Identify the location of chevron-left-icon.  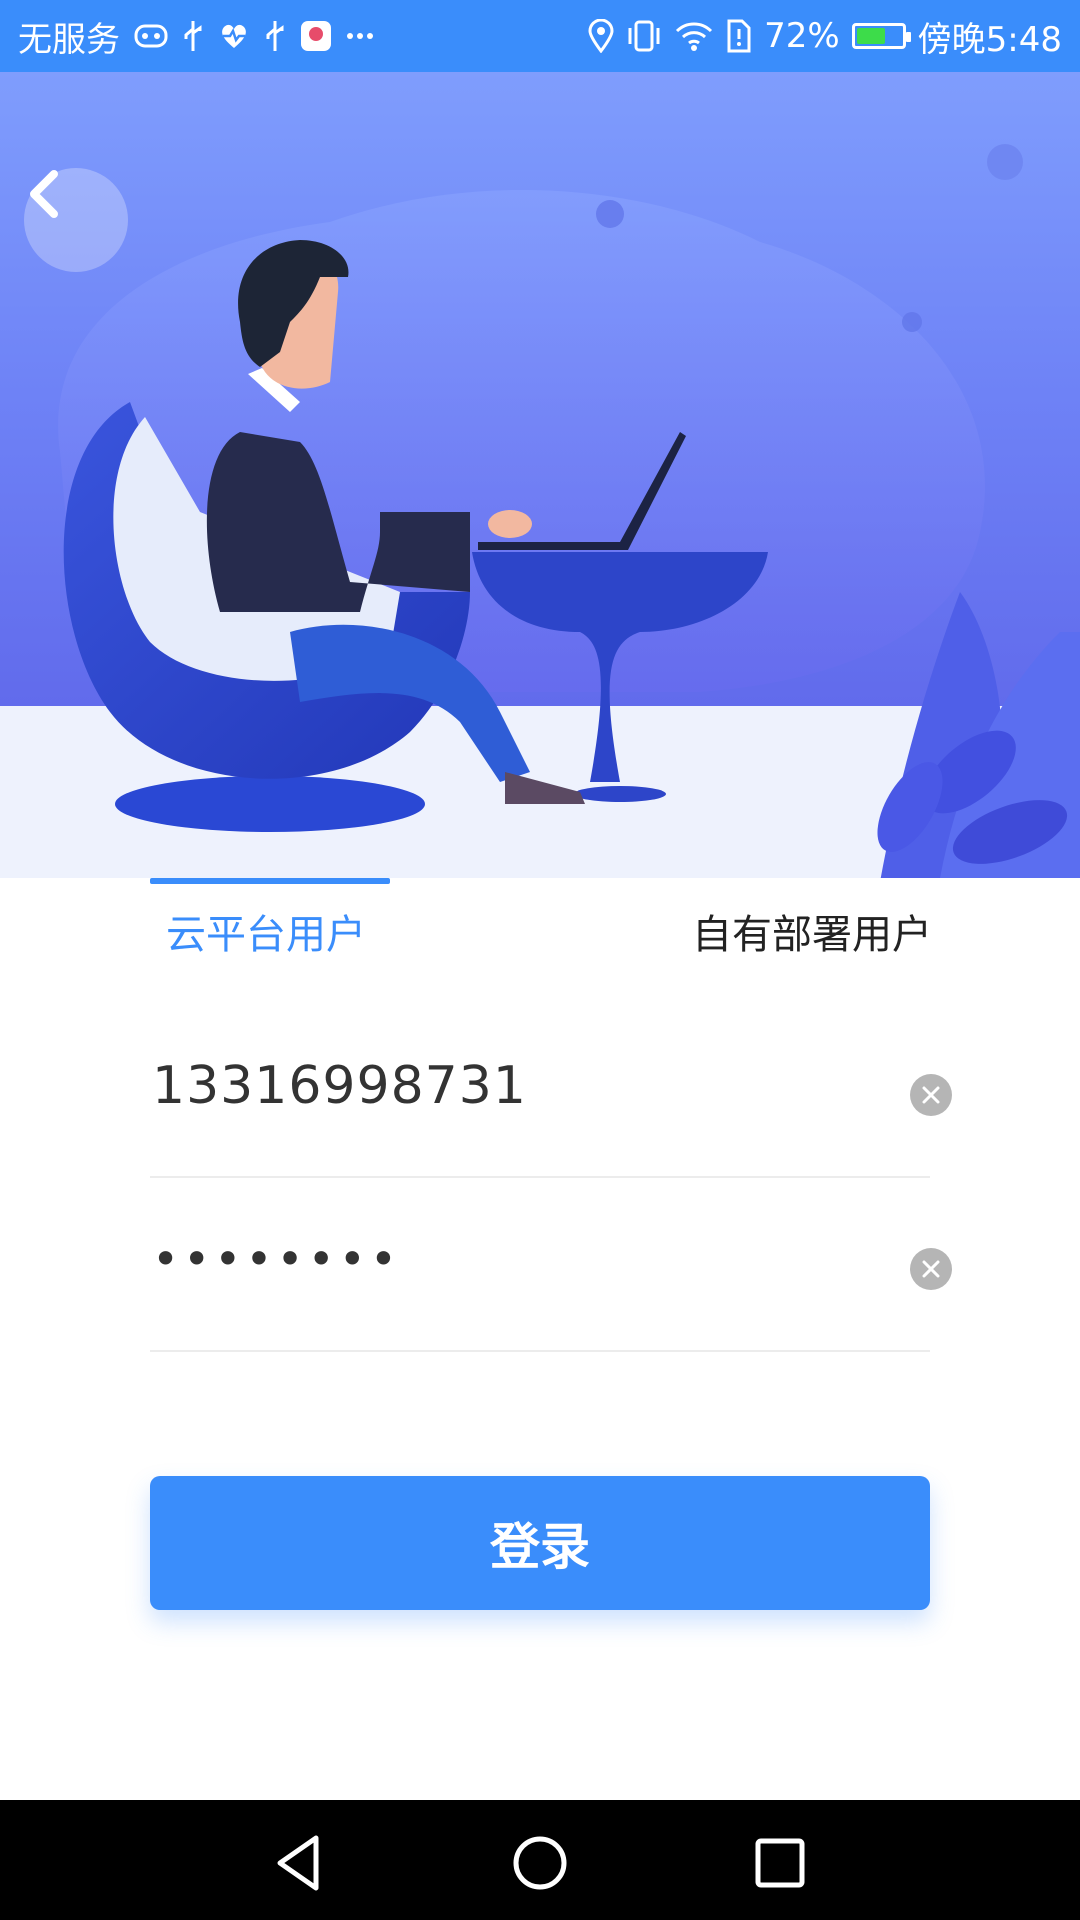
(44, 194).